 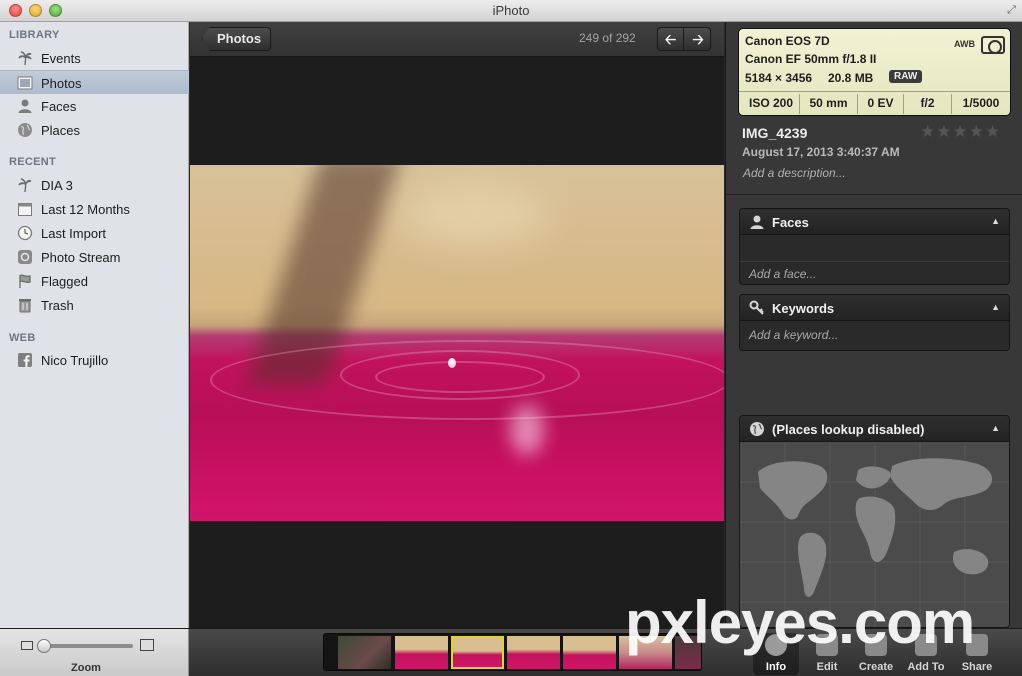 What do you see at coordinates (848, 429) in the screenshot?
I see `places-panel-title: (Places lookup disabled)` at bounding box center [848, 429].